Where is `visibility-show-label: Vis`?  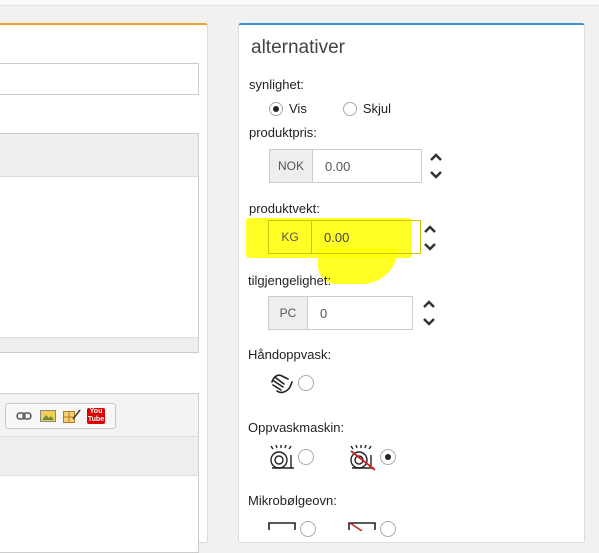 visibility-show-label: Vis is located at coordinates (298, 108).